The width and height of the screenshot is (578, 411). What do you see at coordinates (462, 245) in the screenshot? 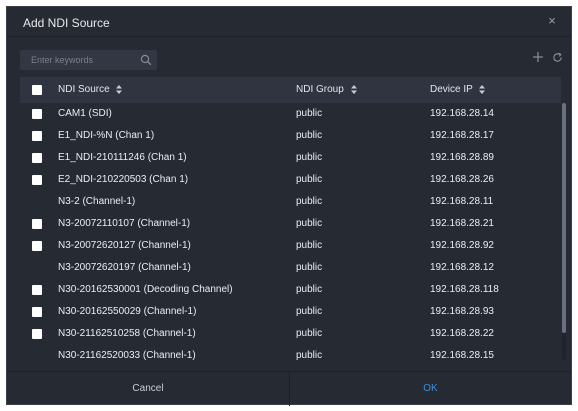
I see `device-ip-cell: 192.168.28.92` at bounding box center [462, 245].